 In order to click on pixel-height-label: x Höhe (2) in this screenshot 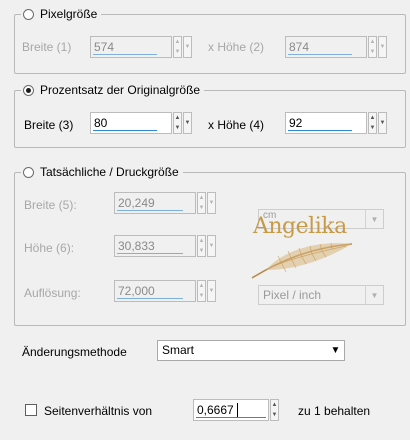, I will do `click(236, 47)`.